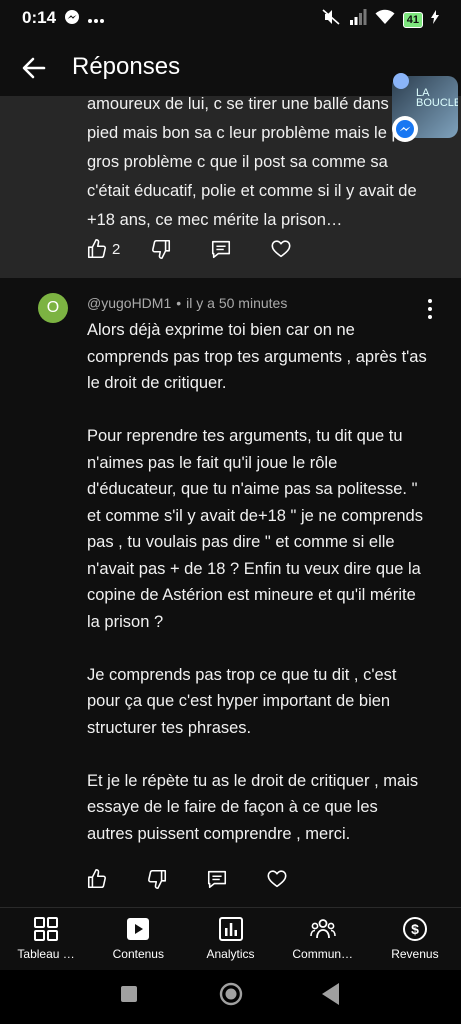 This screenshot has height=1024, width=461. What do you see at coordinates (385, 19) in the screenshot?
I see `wifi-icon` at bounding box center [385, 19].